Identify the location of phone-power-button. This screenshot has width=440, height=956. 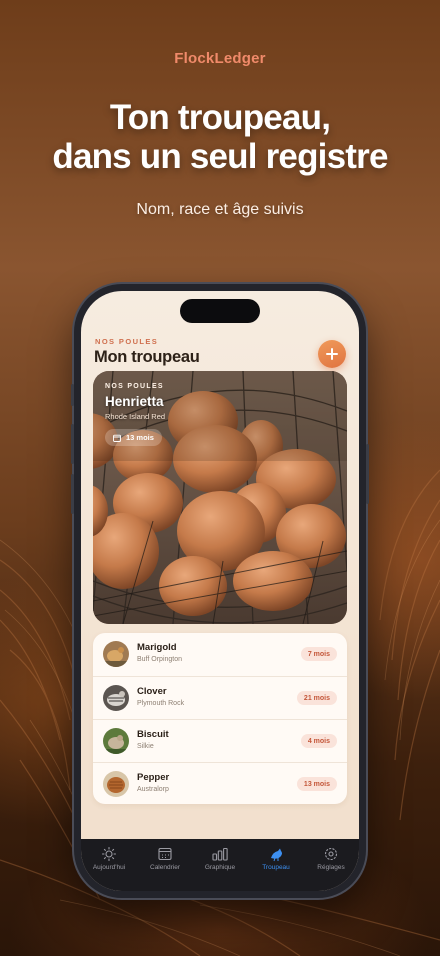
(367, 474).